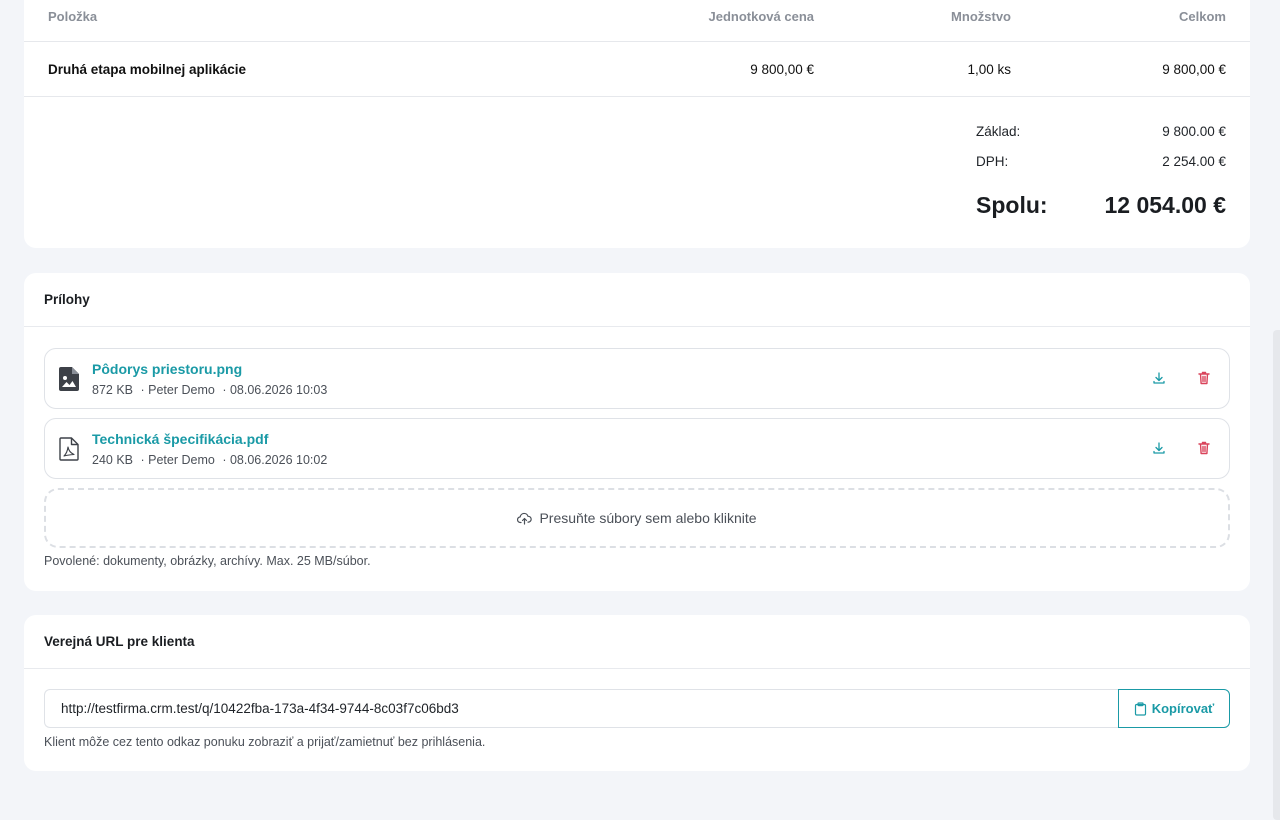 This screenshot has width=1280, height=820. What do you see at coordinates (275, 460) in the screenshot?
I see `attachment-date: · 08.06.2026 10:02` at bounding box center [275, 460].